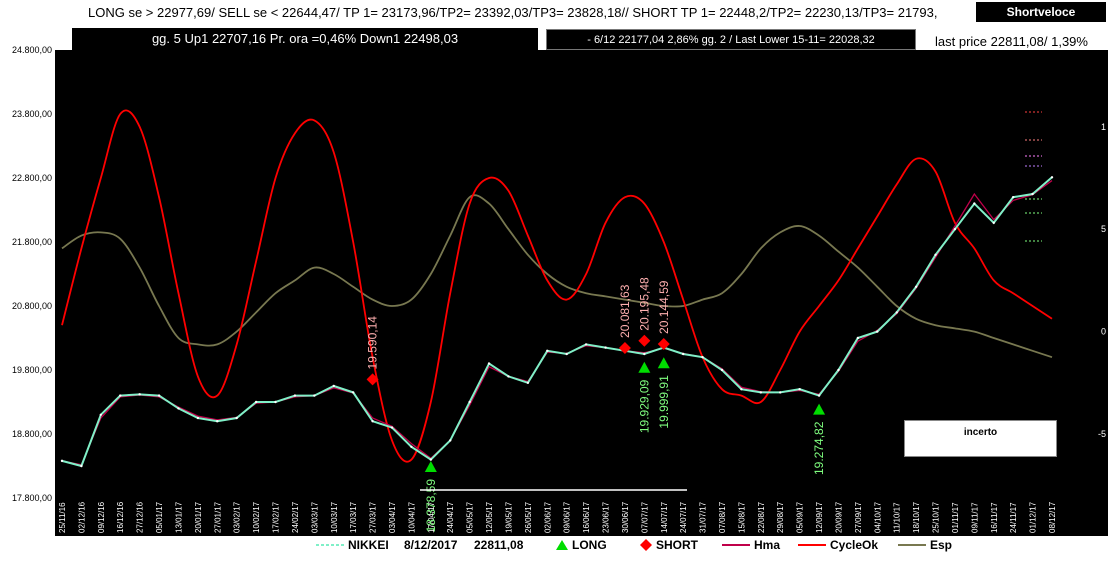  Describe the element at coordinates (547, 517) in the screenshot. I see `x-tick-label: 02/06/17` at that location.